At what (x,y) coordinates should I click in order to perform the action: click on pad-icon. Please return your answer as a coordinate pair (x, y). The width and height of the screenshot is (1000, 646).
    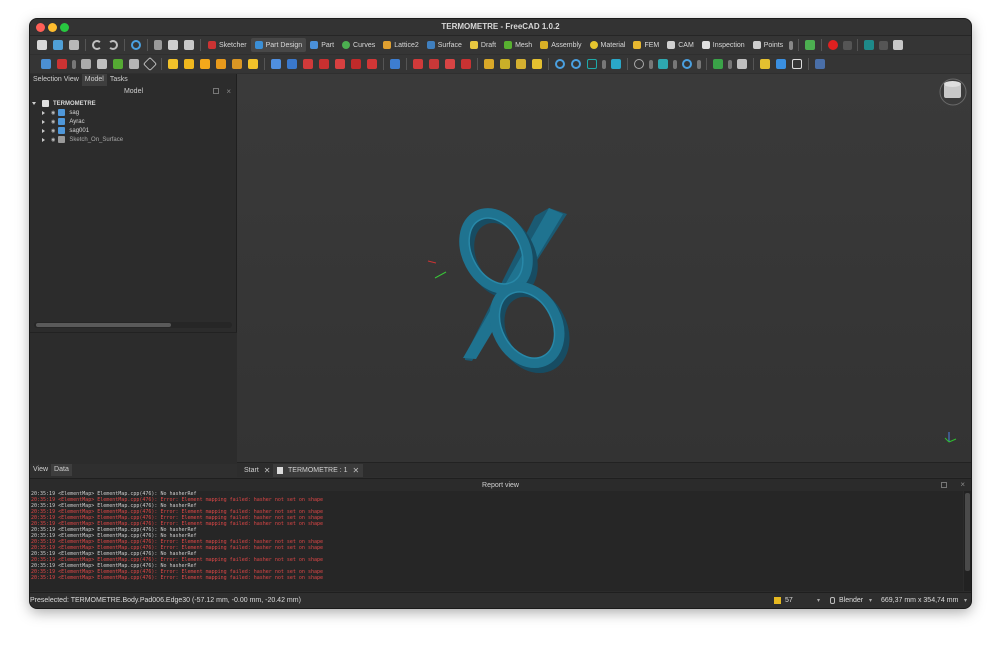
    Looking at the image, I should click on (173, 64).